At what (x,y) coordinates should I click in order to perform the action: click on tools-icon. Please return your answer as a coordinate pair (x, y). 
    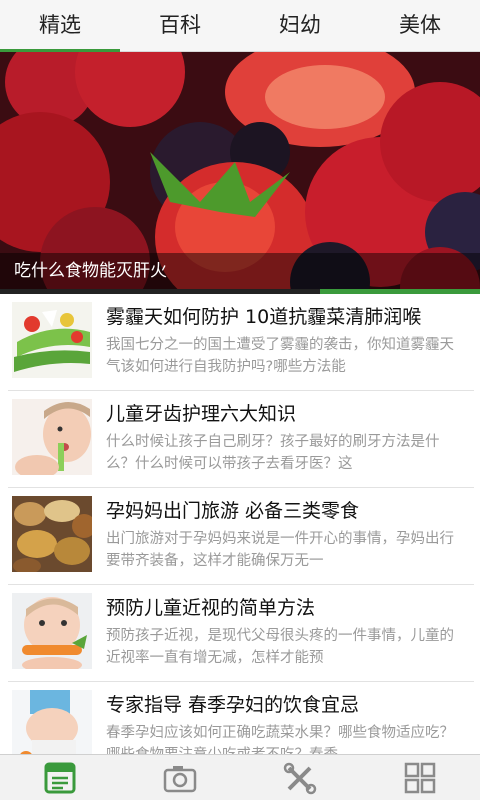
    Looking at the image, I should click on (300, 778).